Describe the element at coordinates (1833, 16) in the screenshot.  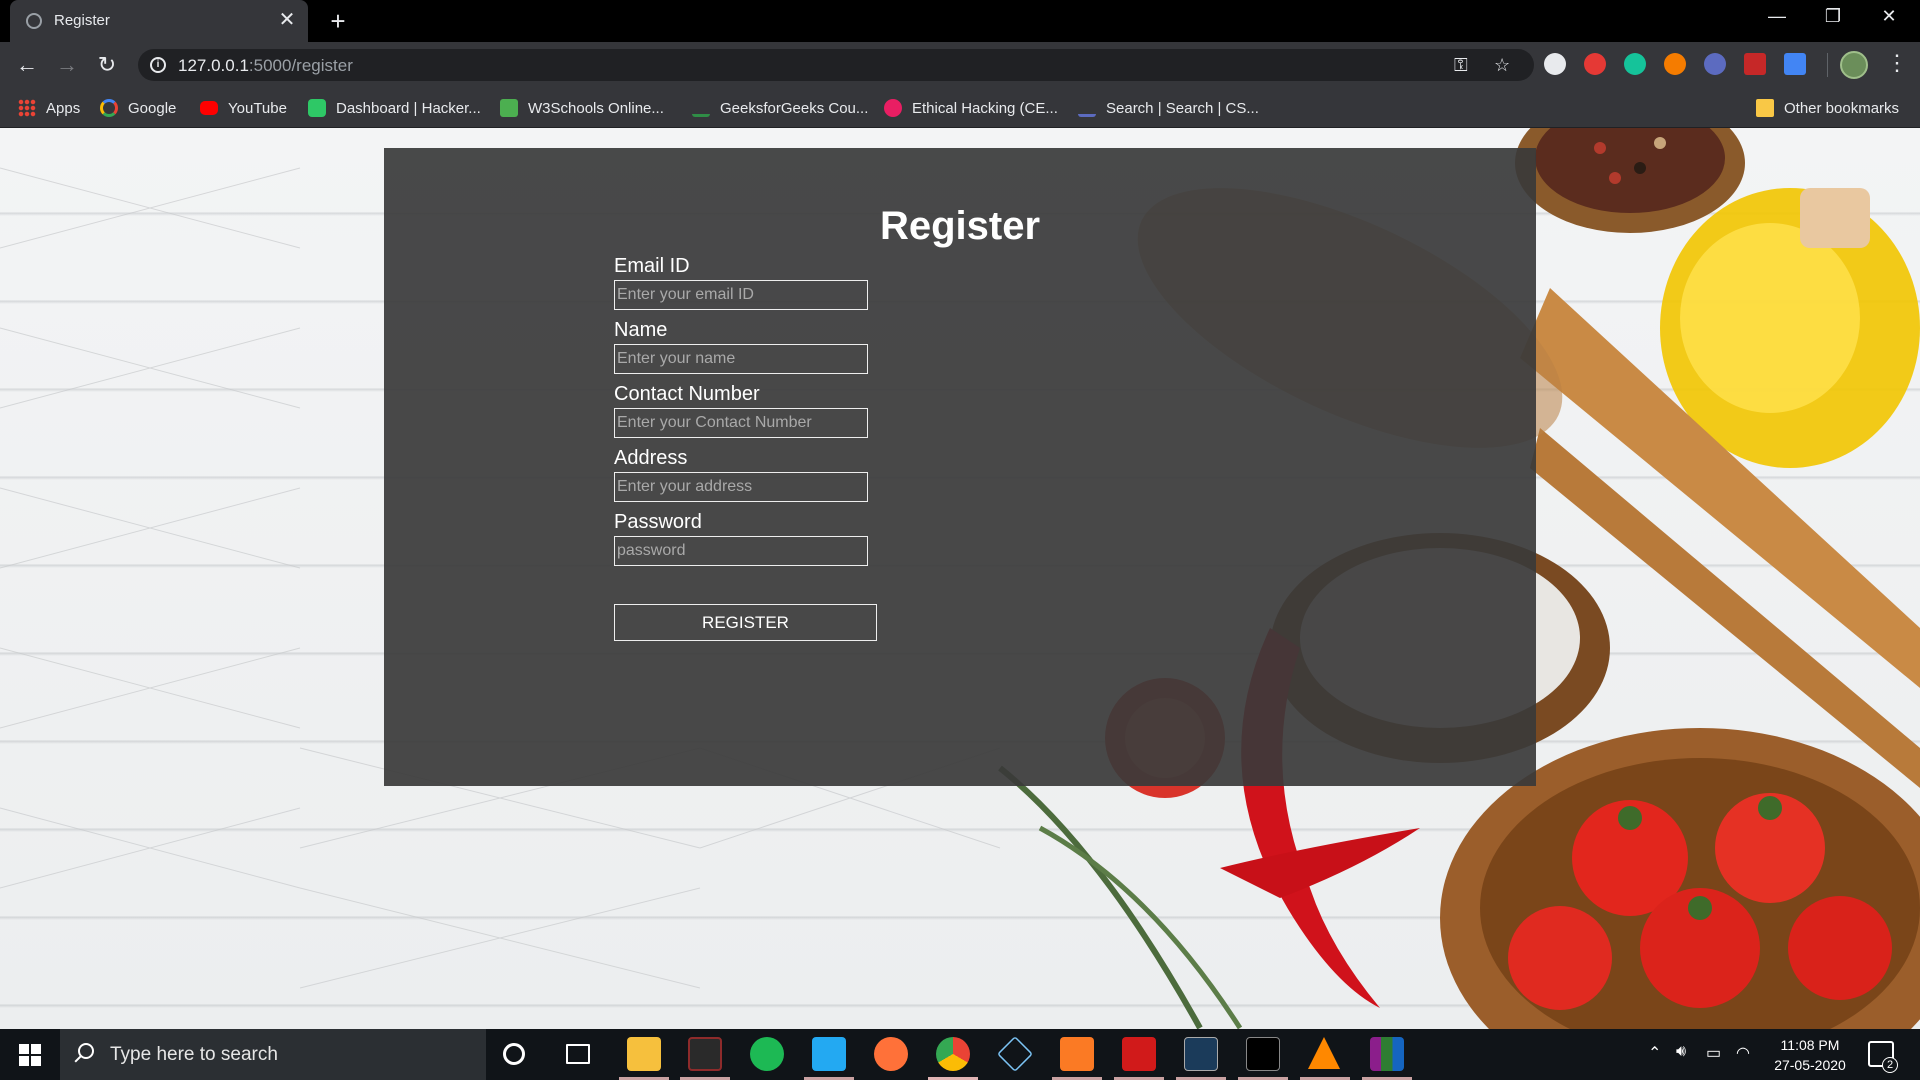
I see `restore-button: ❐` at that location.